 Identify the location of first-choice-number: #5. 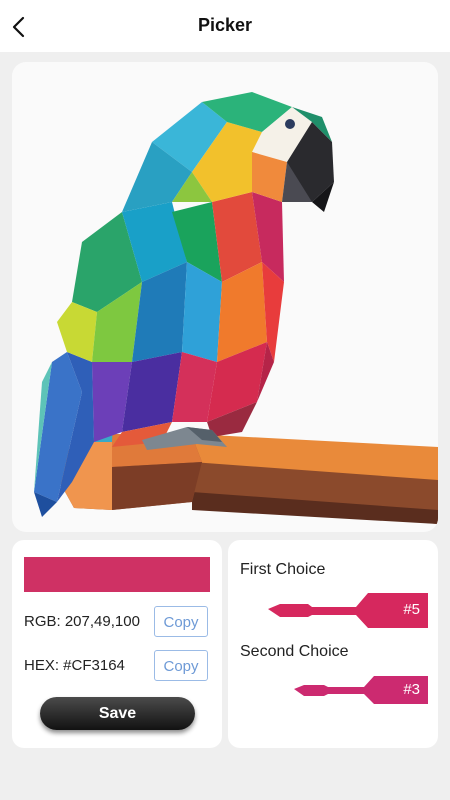
(411, 609).